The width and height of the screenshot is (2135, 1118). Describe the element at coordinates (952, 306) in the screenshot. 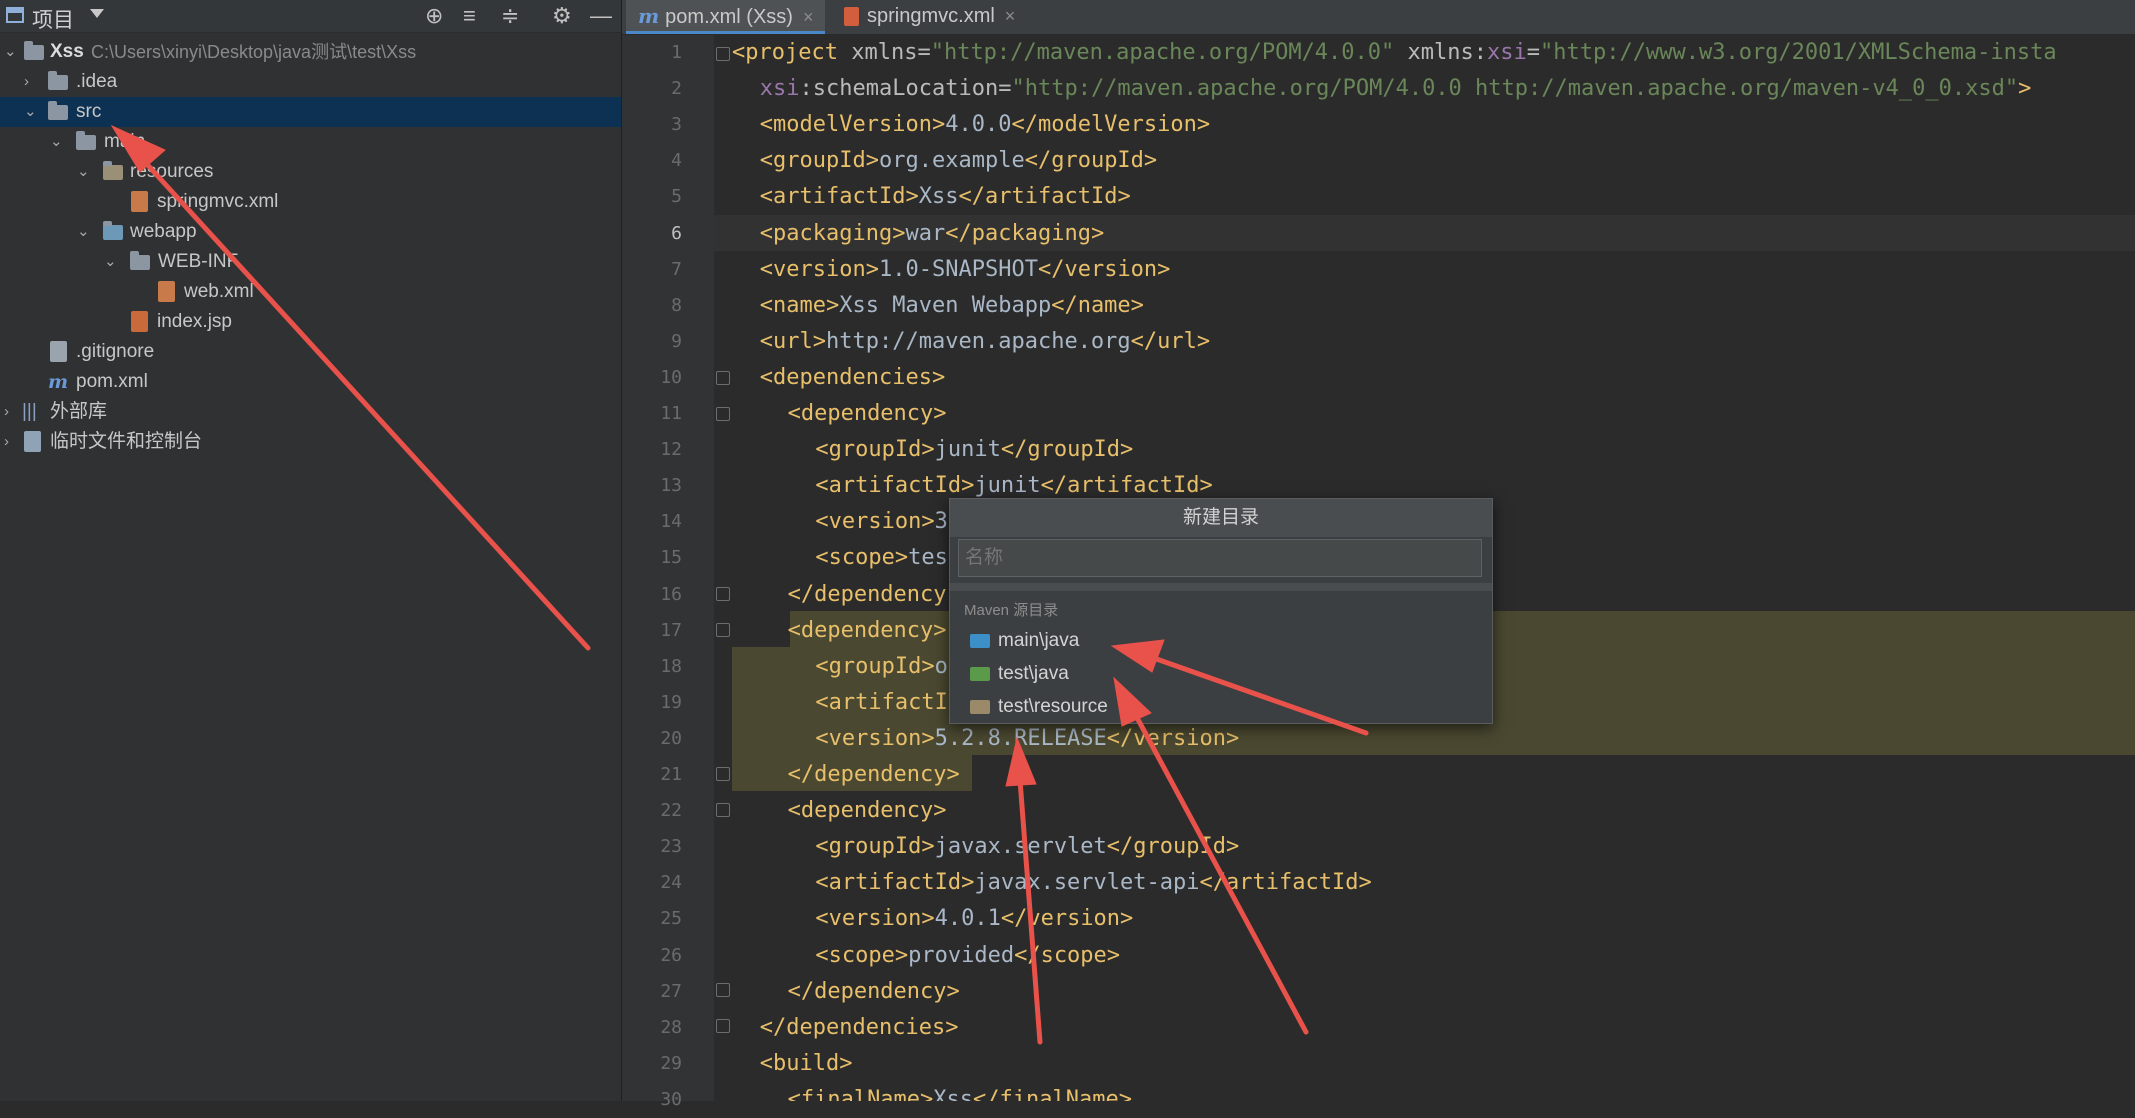

I see `code-line: <name>Xss Maven Webapp</name>` at that location.